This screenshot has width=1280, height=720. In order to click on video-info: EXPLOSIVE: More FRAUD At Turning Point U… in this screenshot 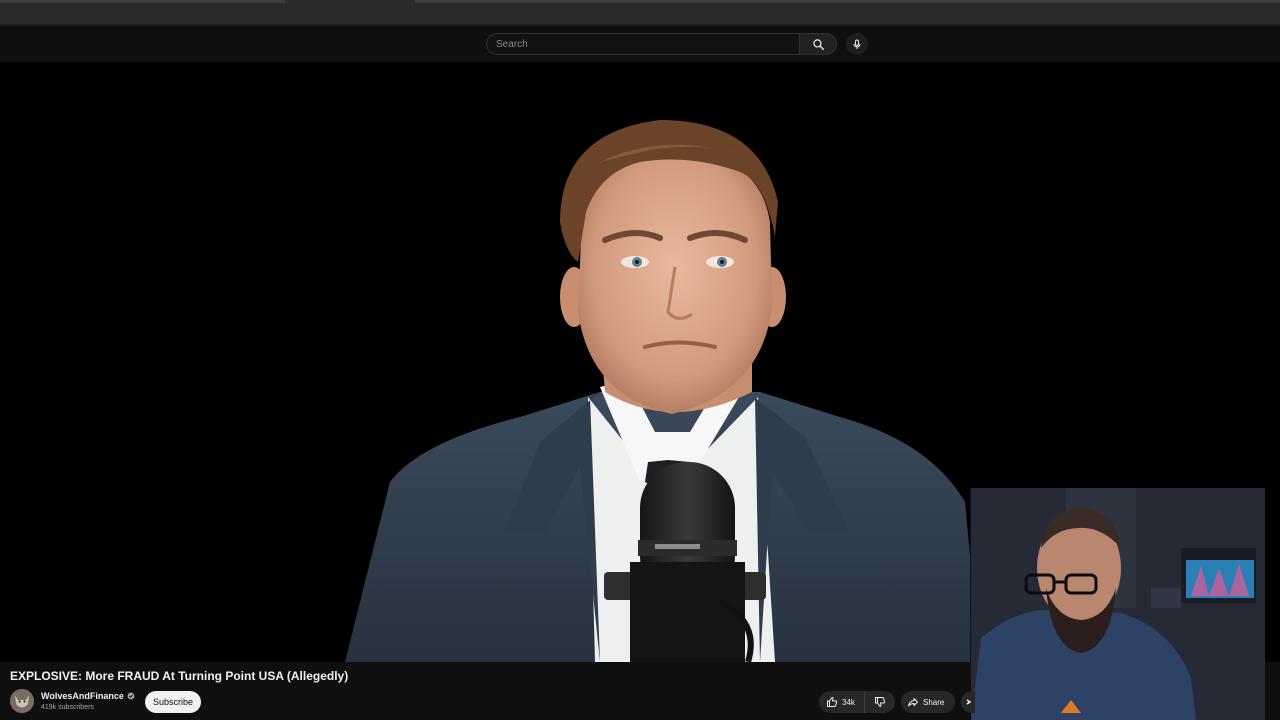, I will do `click(487, 691)`.